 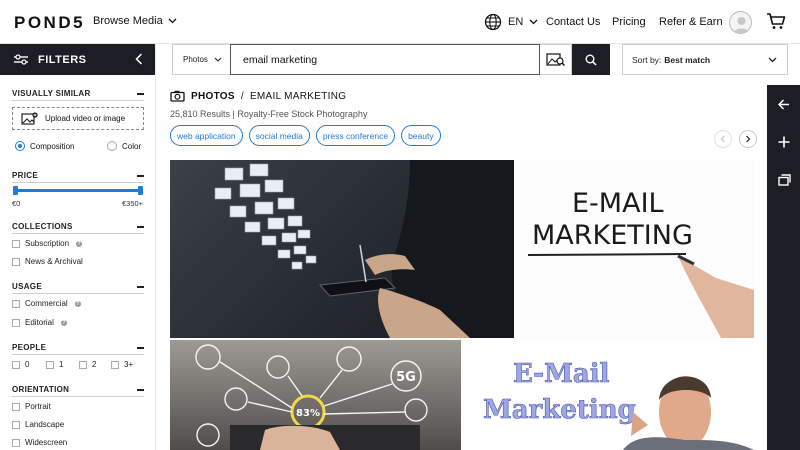 I want to click on email-marketing-handwriting-photo: E-MAIL MARKETING, so click(x=640, y=263).